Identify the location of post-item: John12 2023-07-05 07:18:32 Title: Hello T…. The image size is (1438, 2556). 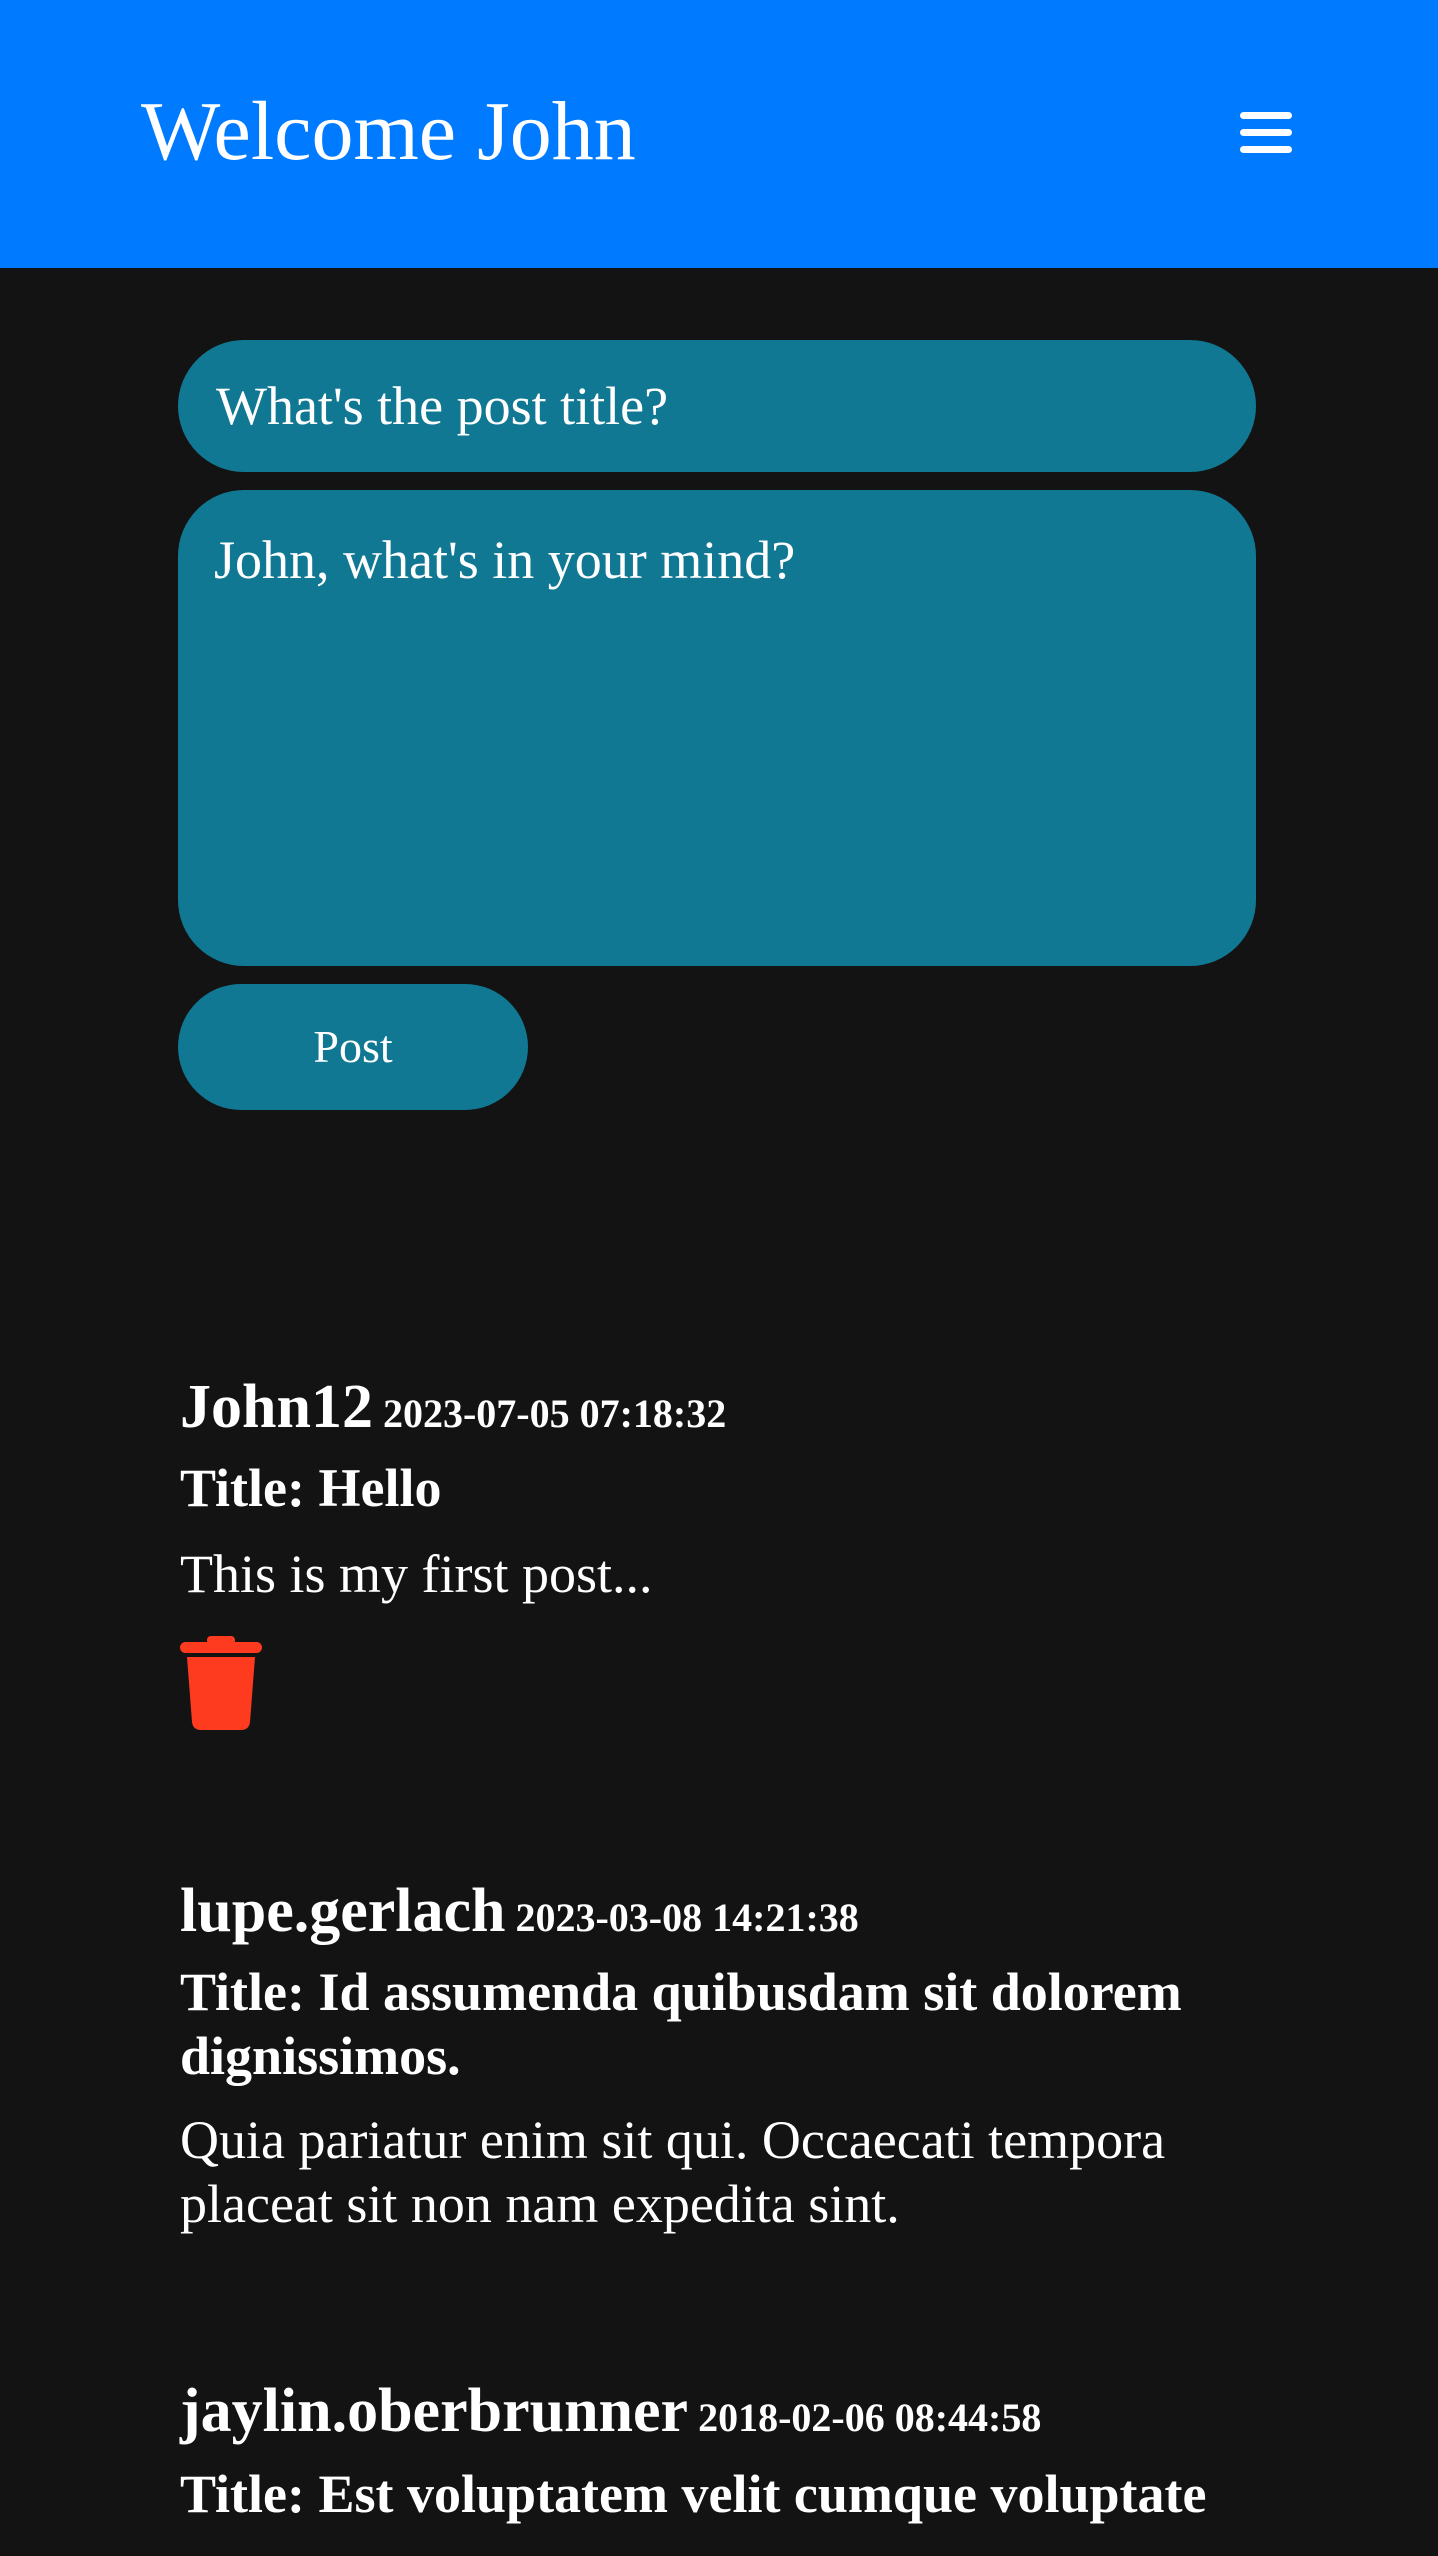
(735, 1553).